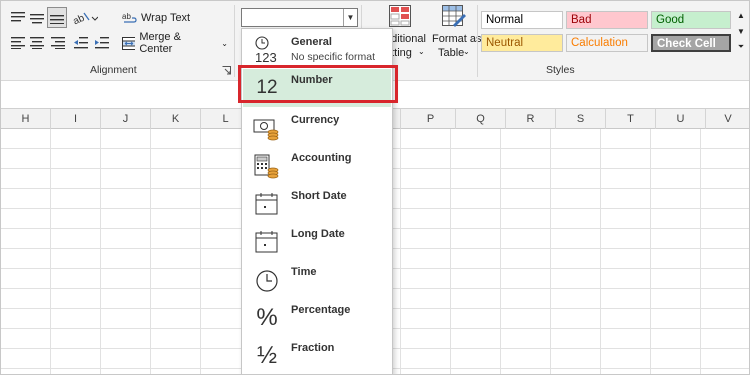  I want to click on percent-icon: %, so click(267, 318).